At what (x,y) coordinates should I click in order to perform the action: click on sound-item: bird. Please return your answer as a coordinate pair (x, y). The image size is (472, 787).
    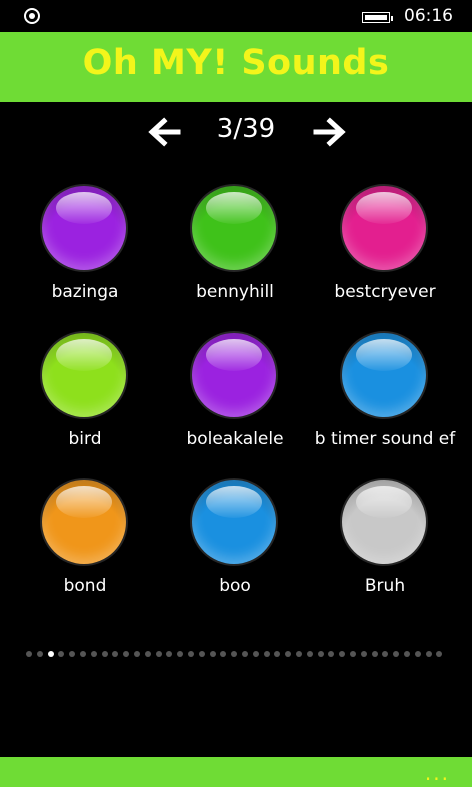
    Looking at the image, I should click on (85, 398).